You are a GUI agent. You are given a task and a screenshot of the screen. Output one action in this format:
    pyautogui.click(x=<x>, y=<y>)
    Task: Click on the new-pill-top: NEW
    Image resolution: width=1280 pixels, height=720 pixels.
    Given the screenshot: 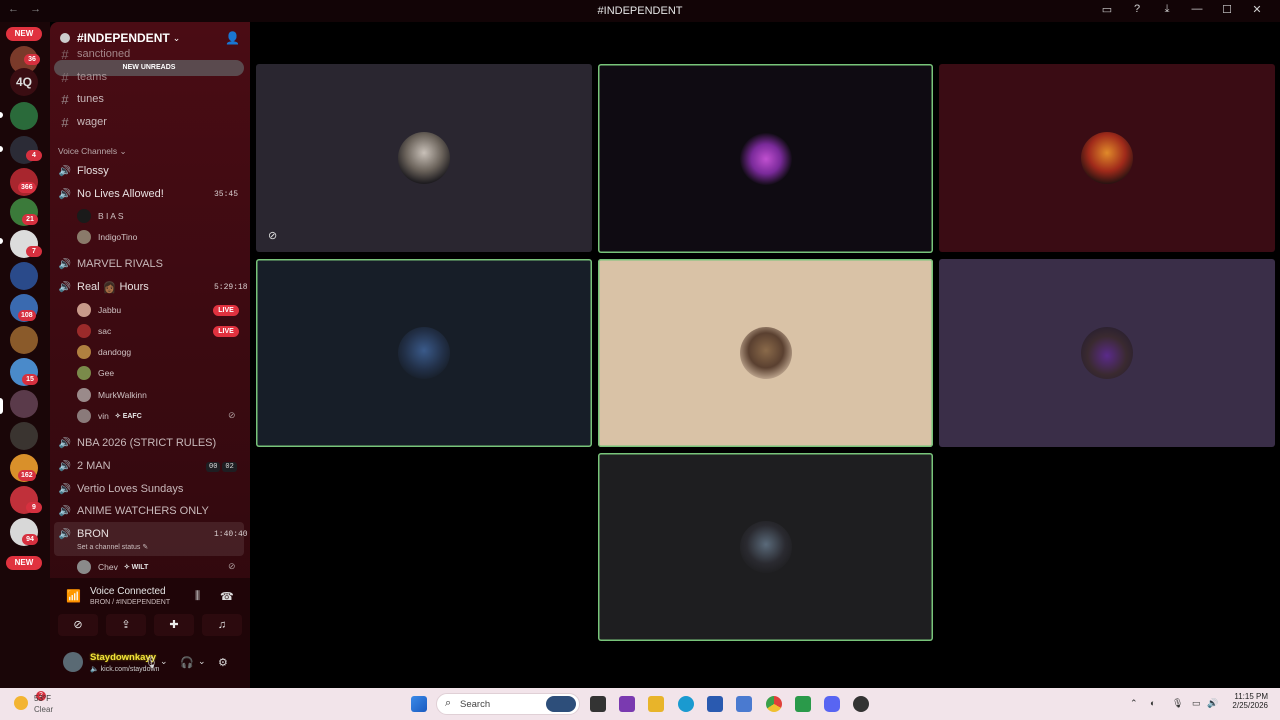 What is the action you would take?
    pyautogui.click(x=24, y=34)
    